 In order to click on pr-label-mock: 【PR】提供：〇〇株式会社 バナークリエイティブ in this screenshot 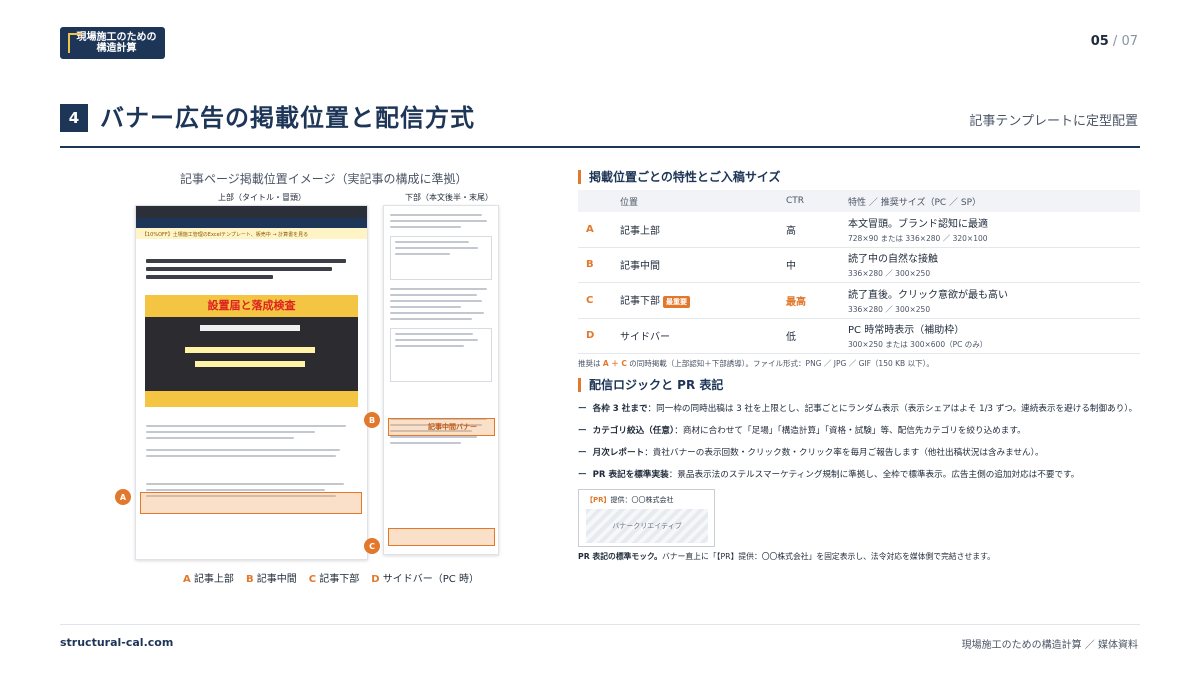, I will do `click(646, 518)`.